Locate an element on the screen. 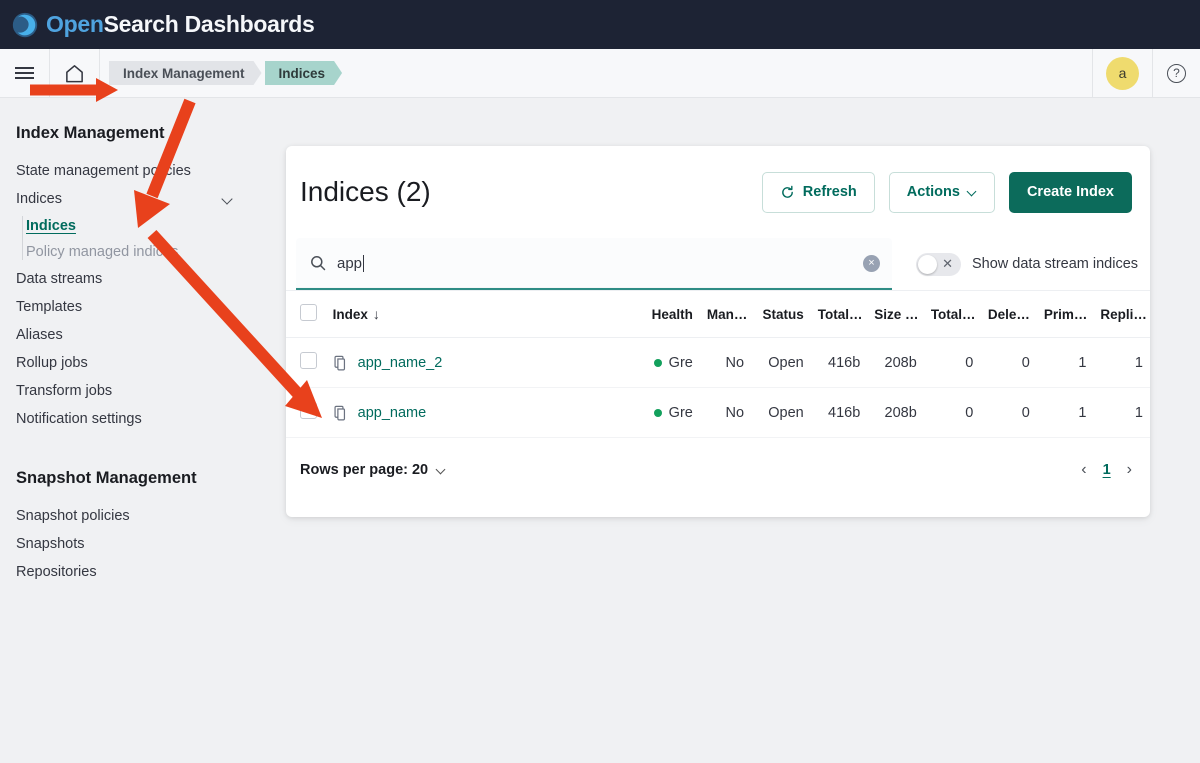 The width and height of the screenshot is (1200, 763). sidebar-item-transform-jobs: Transform jobs is located at coordinates (131, 391).